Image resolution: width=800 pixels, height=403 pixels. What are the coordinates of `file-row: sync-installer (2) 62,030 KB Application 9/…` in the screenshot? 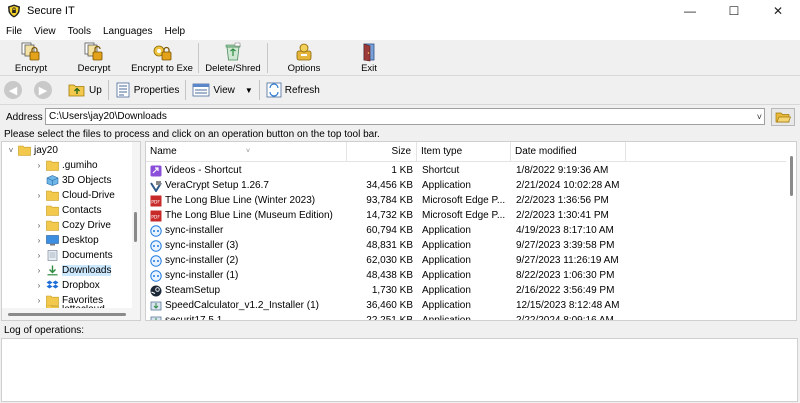 It's located at (466, 260).